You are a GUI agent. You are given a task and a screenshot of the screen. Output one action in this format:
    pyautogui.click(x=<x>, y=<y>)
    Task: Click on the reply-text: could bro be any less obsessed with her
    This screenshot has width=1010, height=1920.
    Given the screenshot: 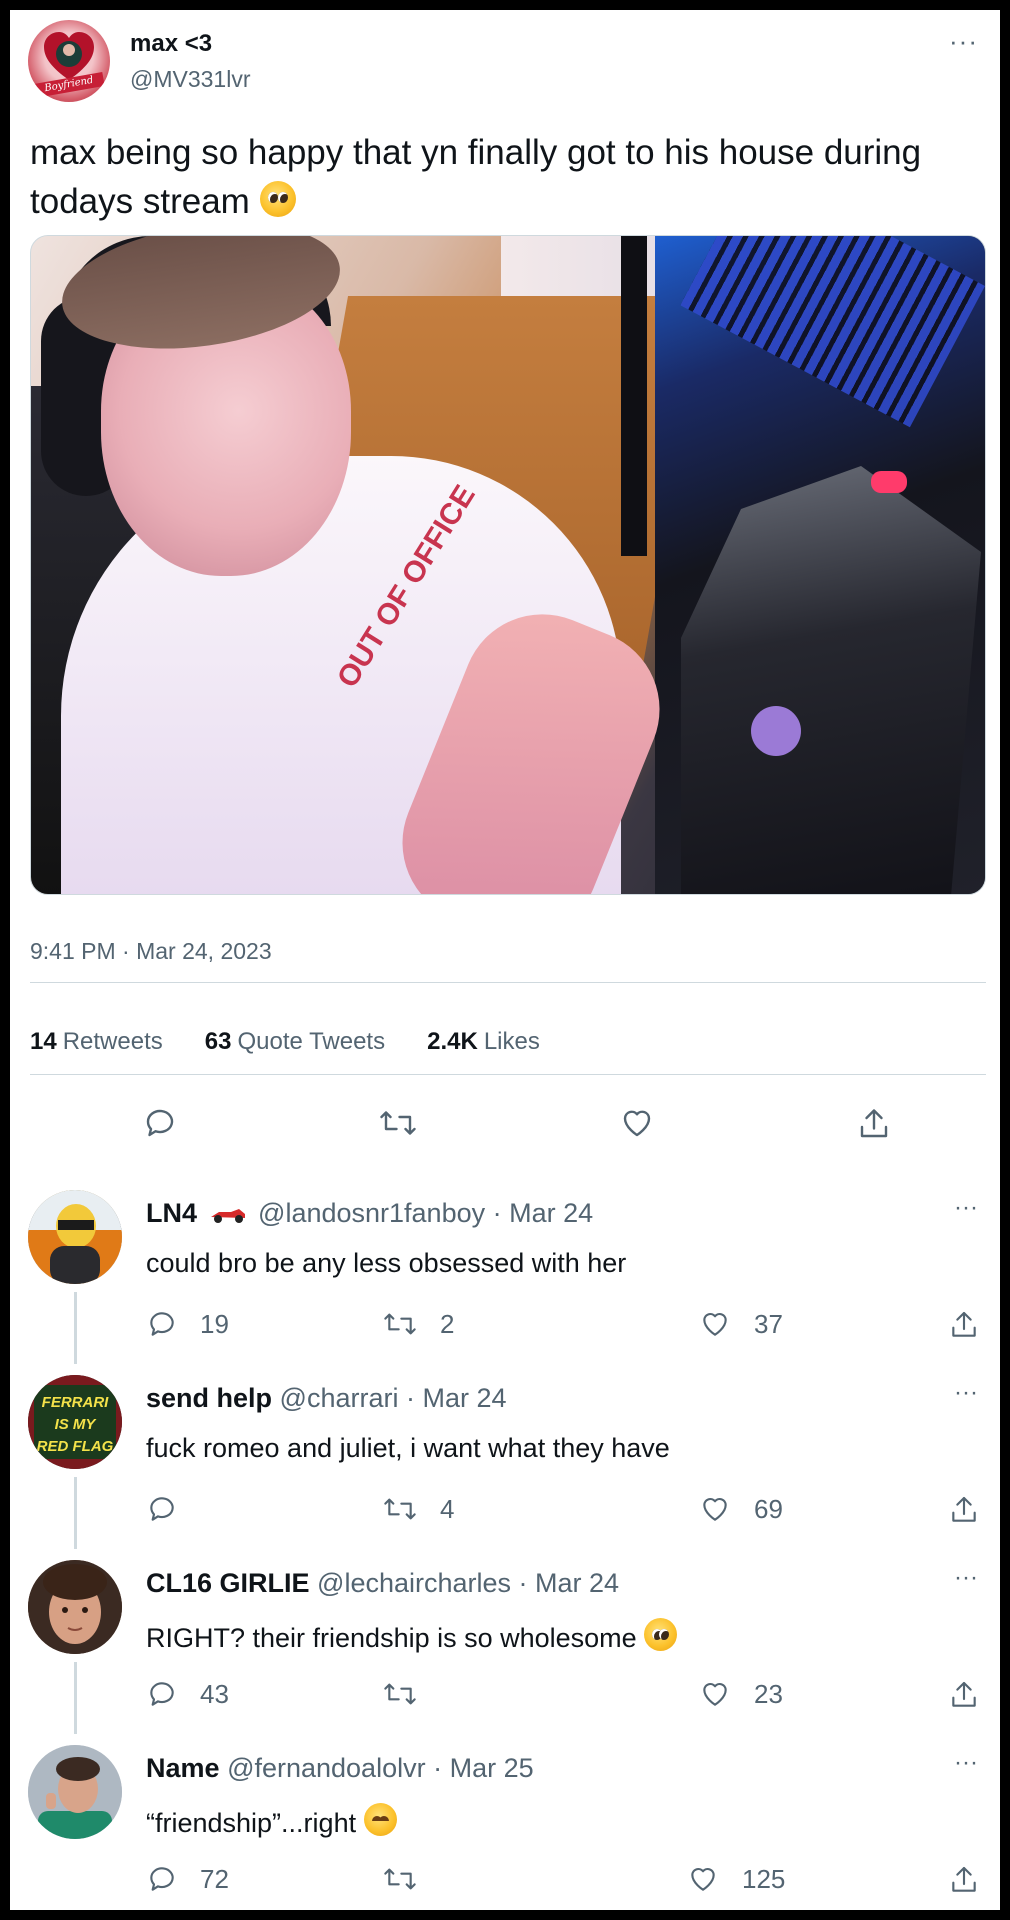 What is the action you would take?
    pyautogui.click(x=386, y=1263)
    